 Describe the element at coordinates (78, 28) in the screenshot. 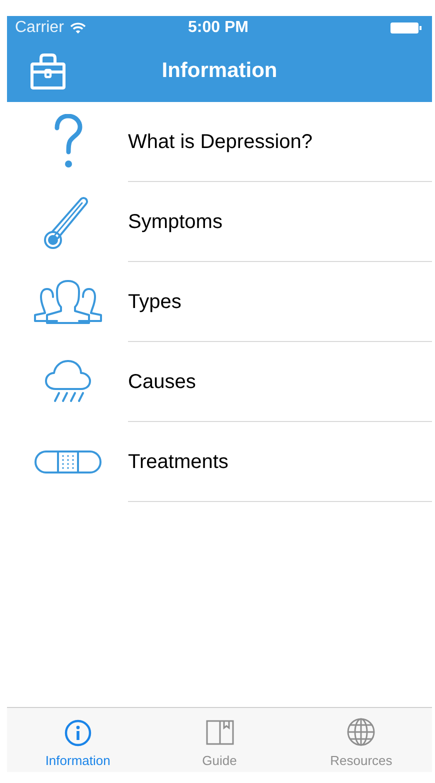

I see `wifi-icon` at that location.